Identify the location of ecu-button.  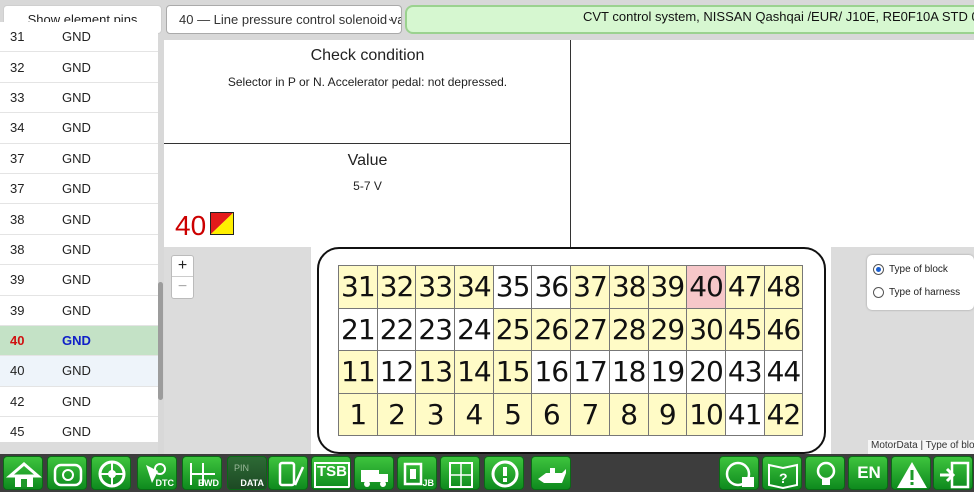
(67, 473).